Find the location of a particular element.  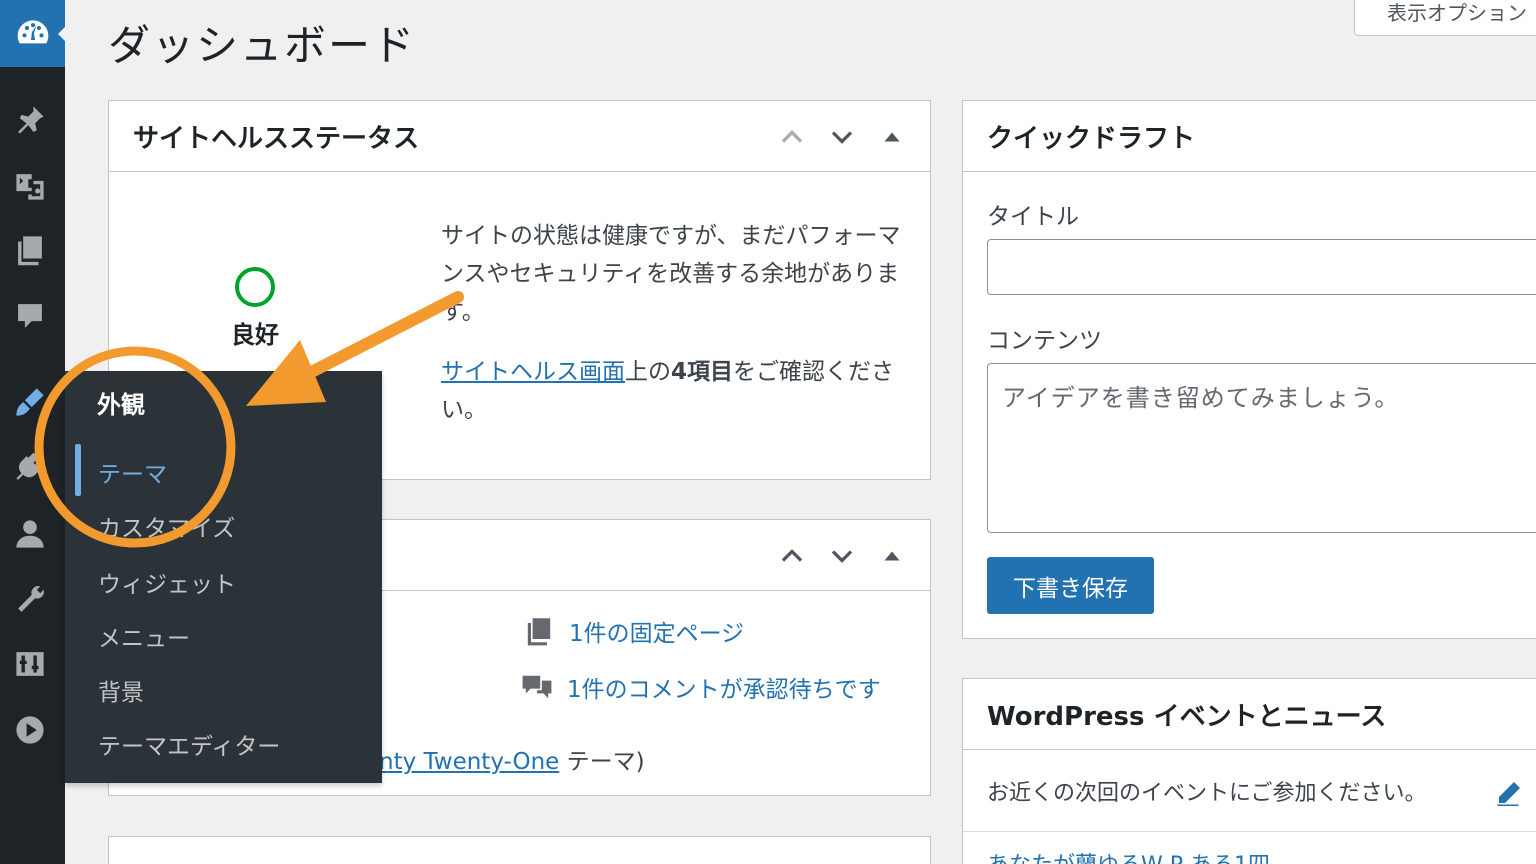

media-menu-item is located at coordinates (30, 186).